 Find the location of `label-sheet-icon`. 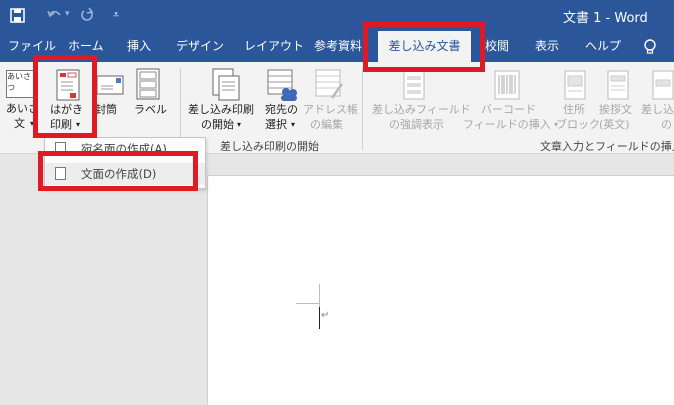

label-sheet-icon is located at coordinates (148, 84).